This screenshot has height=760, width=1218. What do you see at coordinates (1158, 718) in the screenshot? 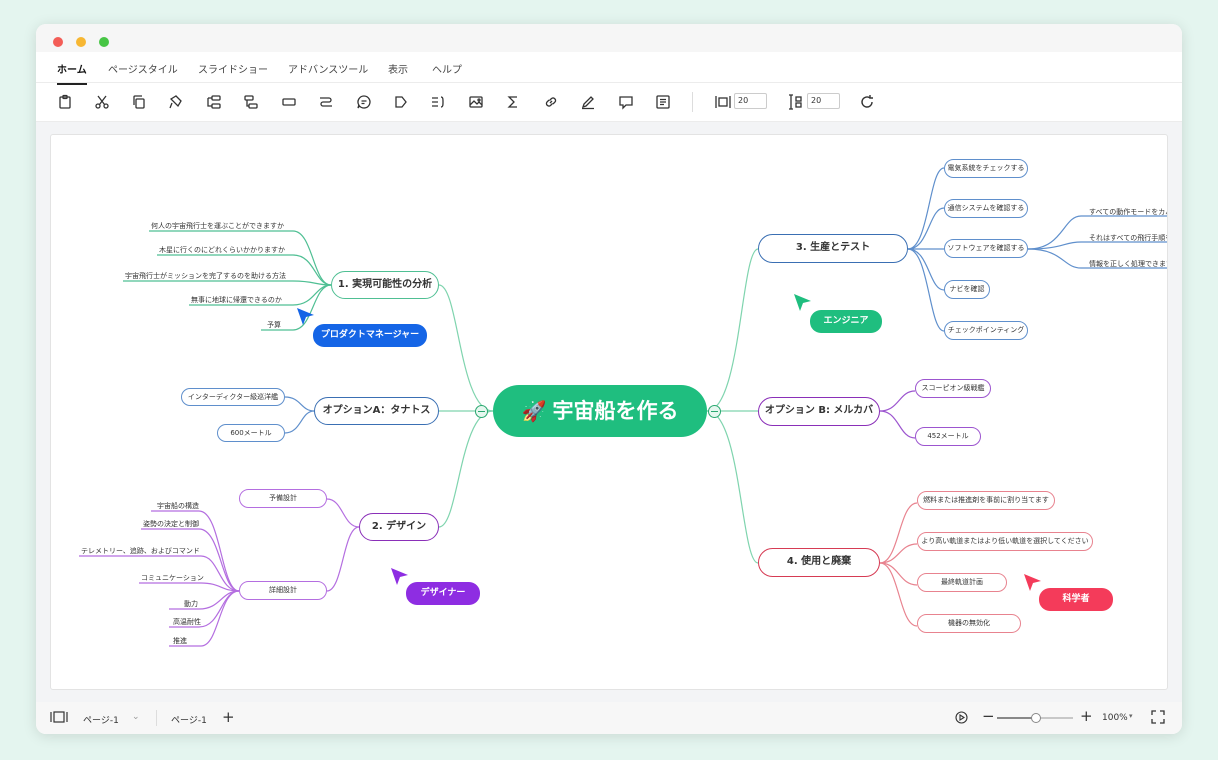
I see `fullscreen-icon` at bounding box center [1158, 718].